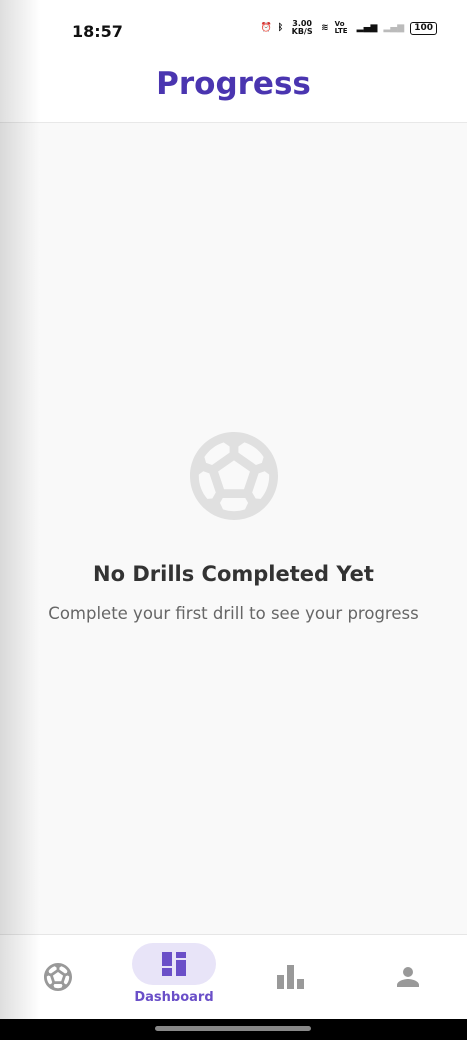 Image resolution: width=467 pixels, height=1040 pixels. Describe the element at coordinates (174, 997) in the screenshot. I see `nav-label: Dashboard` at that location.